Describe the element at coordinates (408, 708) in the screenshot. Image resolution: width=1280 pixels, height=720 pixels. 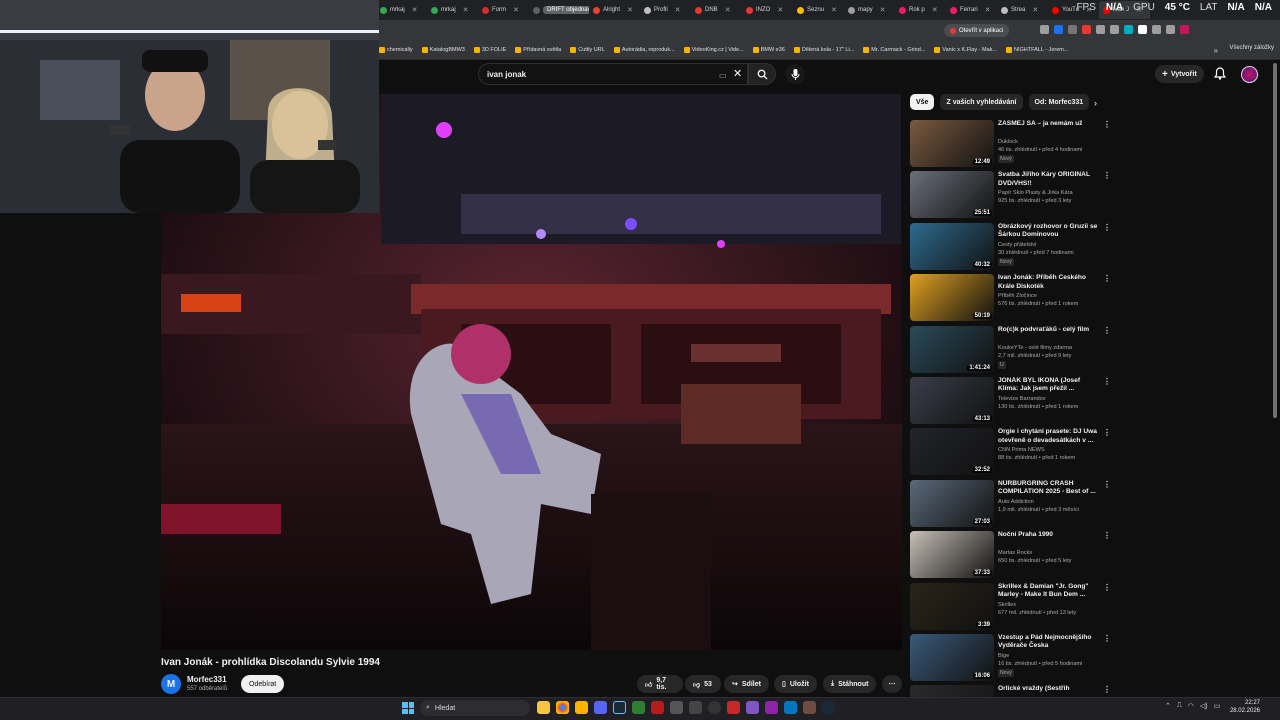
I see `start-icon` at that location.